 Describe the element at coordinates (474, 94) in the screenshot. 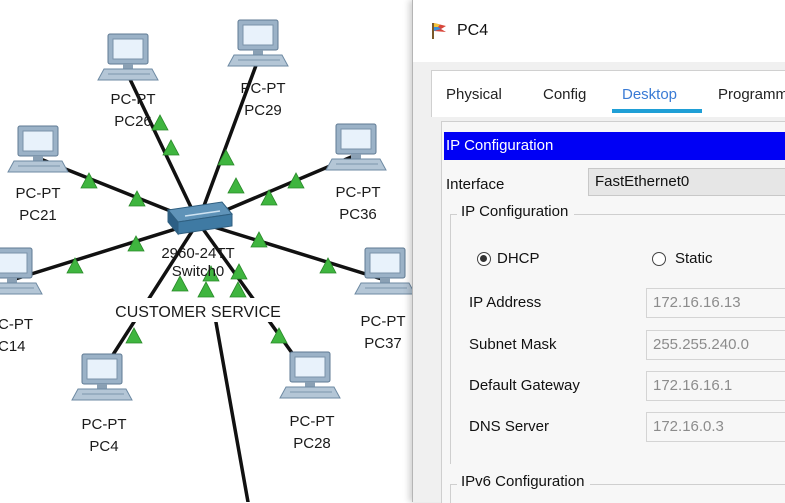

I see `tab-physical: Physical` at that location.